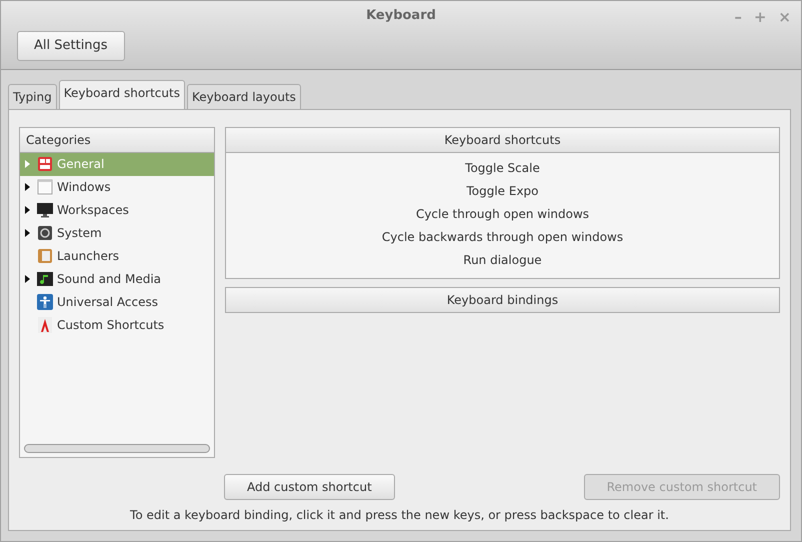  What do you see at coordinates (45, 302) in the screenshot?
I see `accessibility-icon` at bounding box center [45, 302].